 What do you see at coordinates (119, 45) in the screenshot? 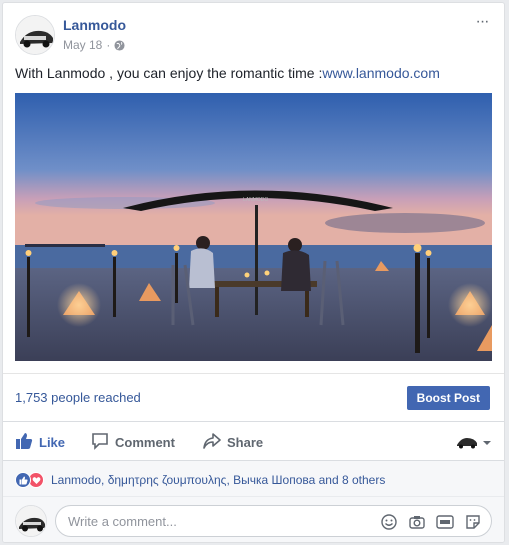
I see `globe-icon` at bounding box center [119, 45].